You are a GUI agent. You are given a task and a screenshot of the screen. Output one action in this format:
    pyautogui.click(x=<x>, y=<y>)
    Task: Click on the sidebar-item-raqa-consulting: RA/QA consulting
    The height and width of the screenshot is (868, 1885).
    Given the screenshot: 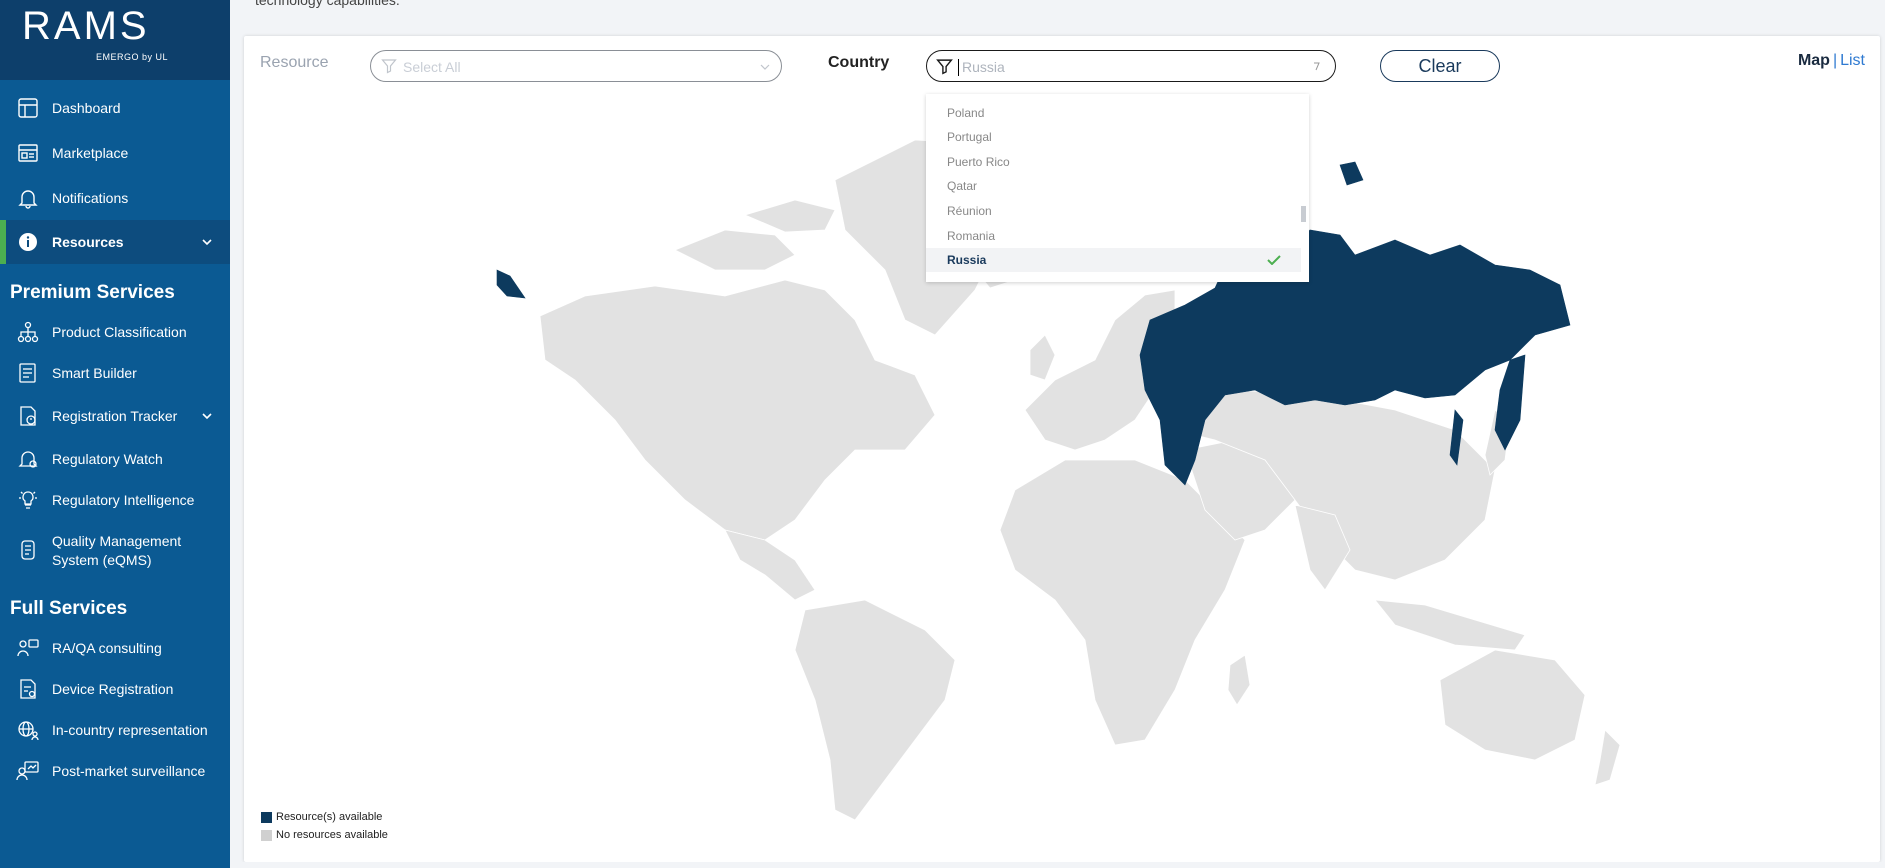 What is the action you would take?
    pyautogui.click(x=115, y=648)
    